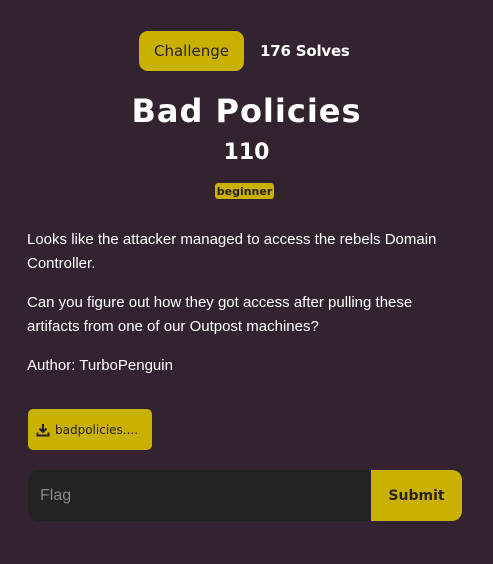  What do you see at coordinates (43, 429) in the screenshot?
I see `download-icon` at bounding box center [43, 429].